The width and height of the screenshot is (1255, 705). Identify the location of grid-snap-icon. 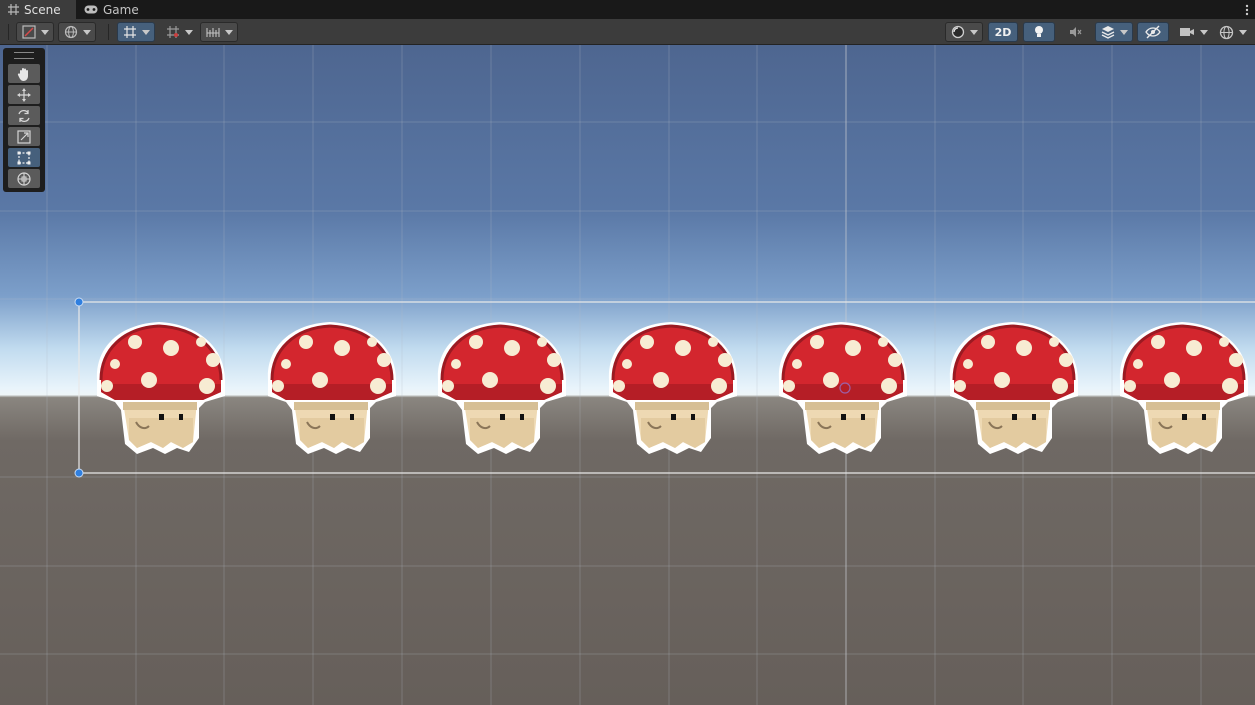
(130, 32).